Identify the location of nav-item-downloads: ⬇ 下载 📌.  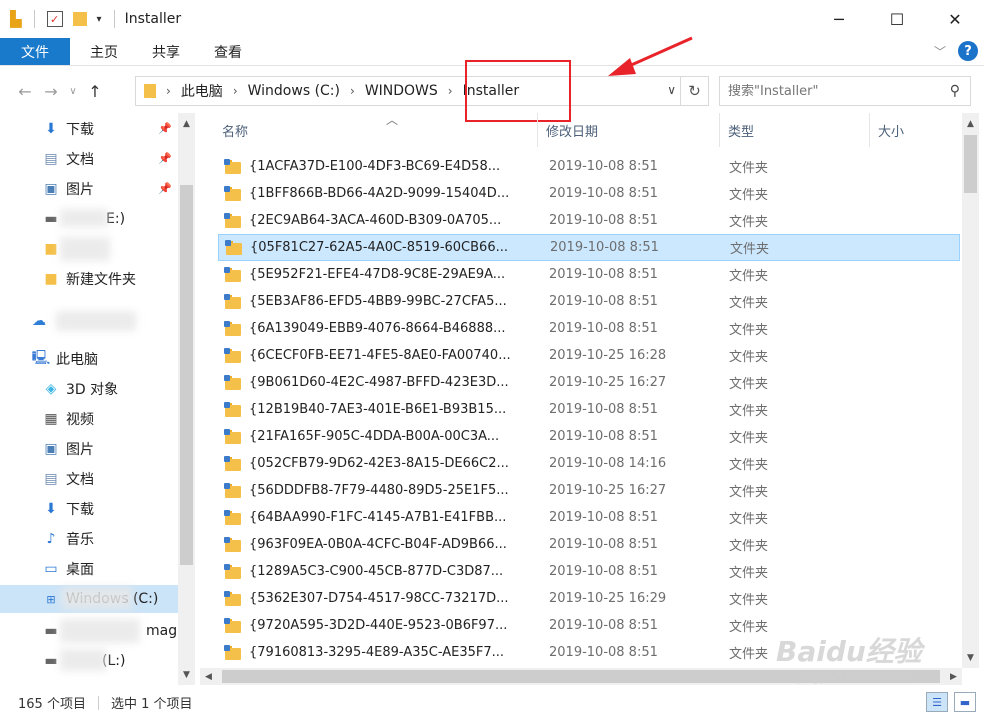
(89, 129).